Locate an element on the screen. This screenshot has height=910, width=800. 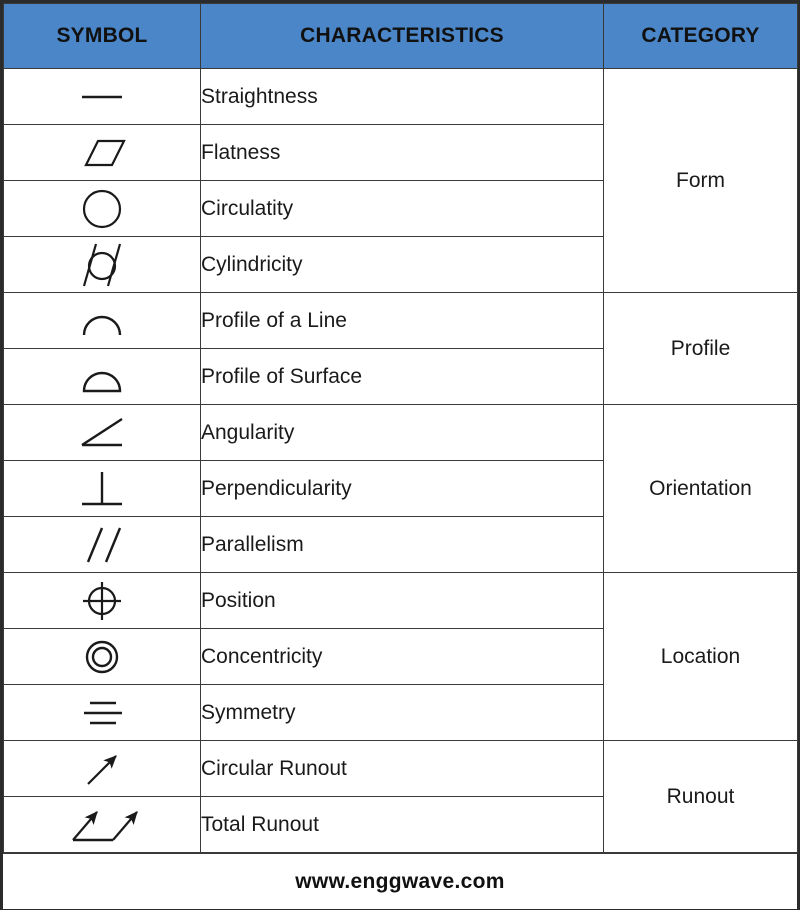
parallelism-symbol is located at coordinates (102, 545).